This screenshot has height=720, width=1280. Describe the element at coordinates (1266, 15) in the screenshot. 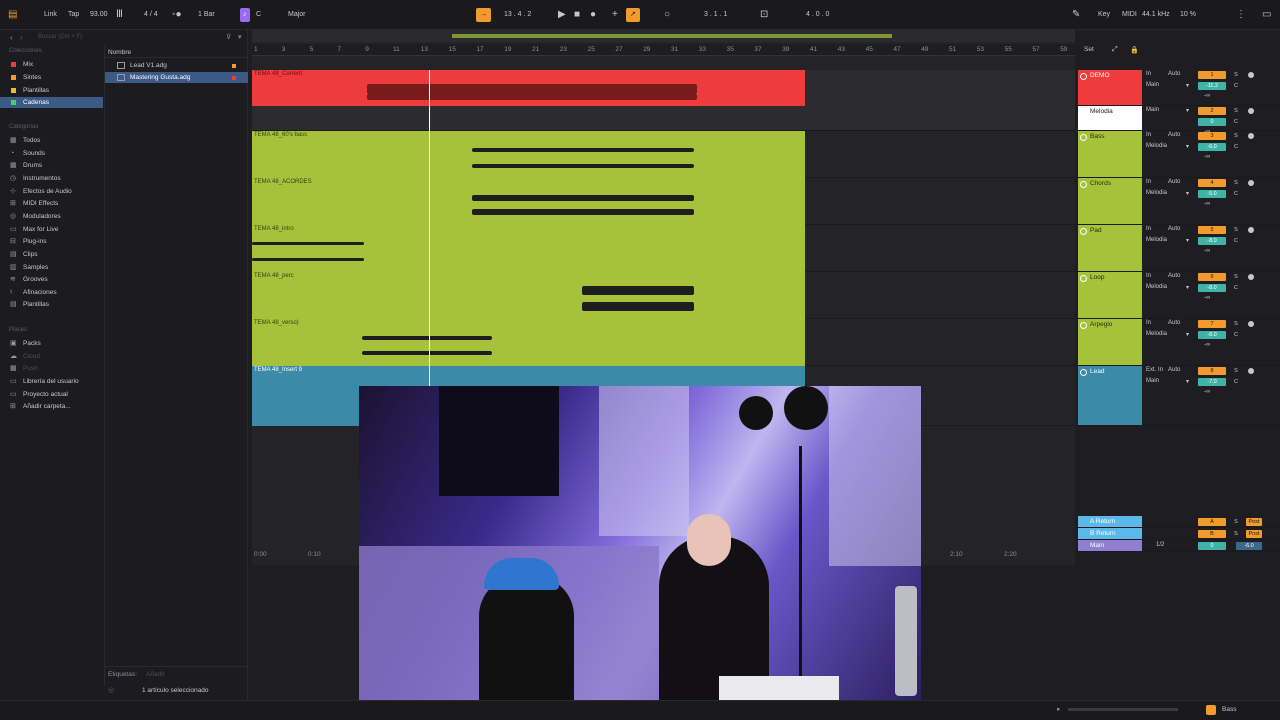

I see `window-icon: ▭` at that location.